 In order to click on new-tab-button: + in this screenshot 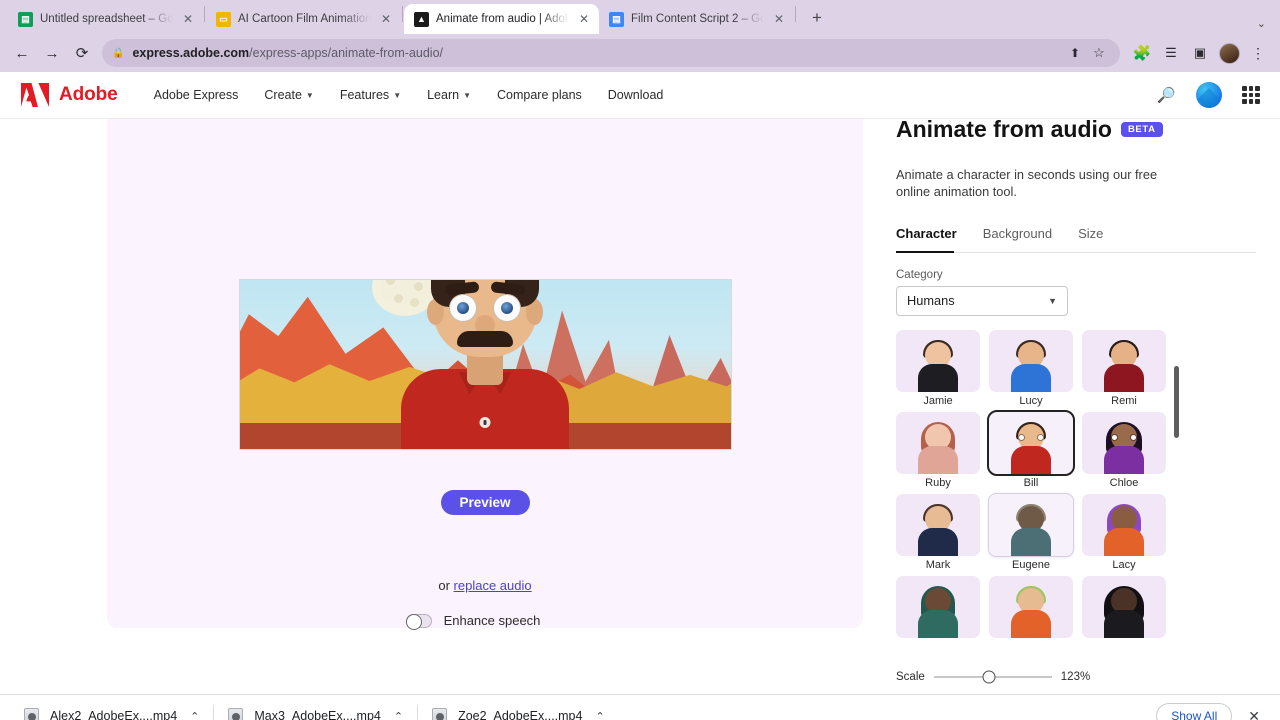, I will do `click(817, 18)`.